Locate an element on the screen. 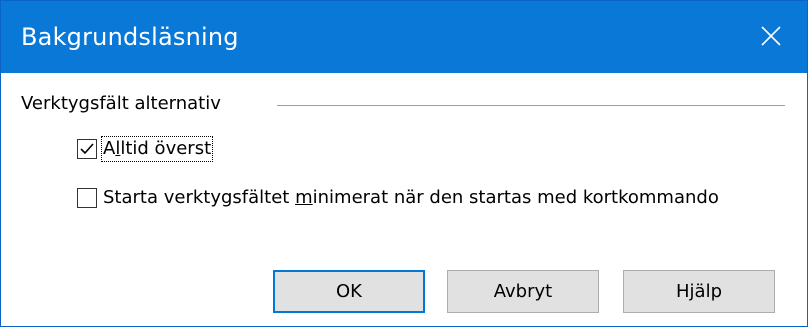 Image resolution: width=808 pixels, height=327 pixels. always-on-top-checkbox is located at coordinates (87, 149).